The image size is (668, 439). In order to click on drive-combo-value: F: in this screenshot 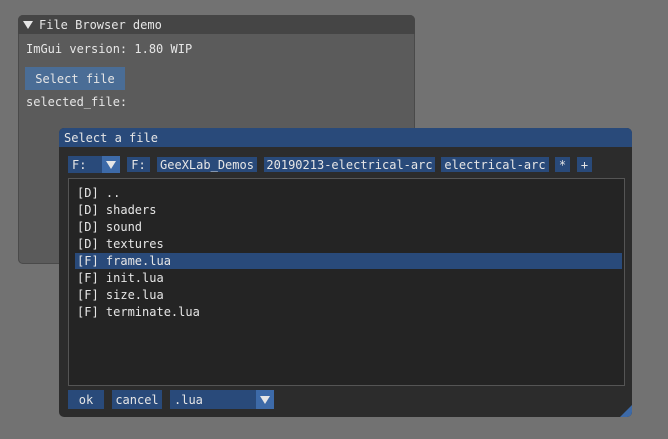, I will do `click(79, 164)`.